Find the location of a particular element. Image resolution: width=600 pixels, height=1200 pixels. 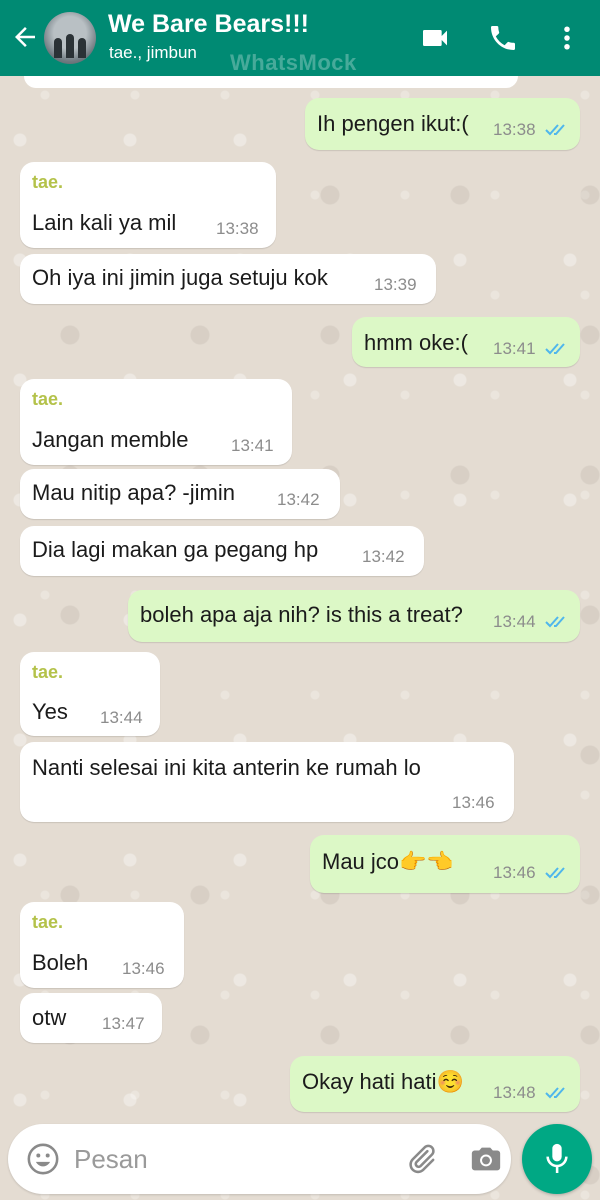

message-text: Mau jco👉👈 is located at coordinates (388, 861).